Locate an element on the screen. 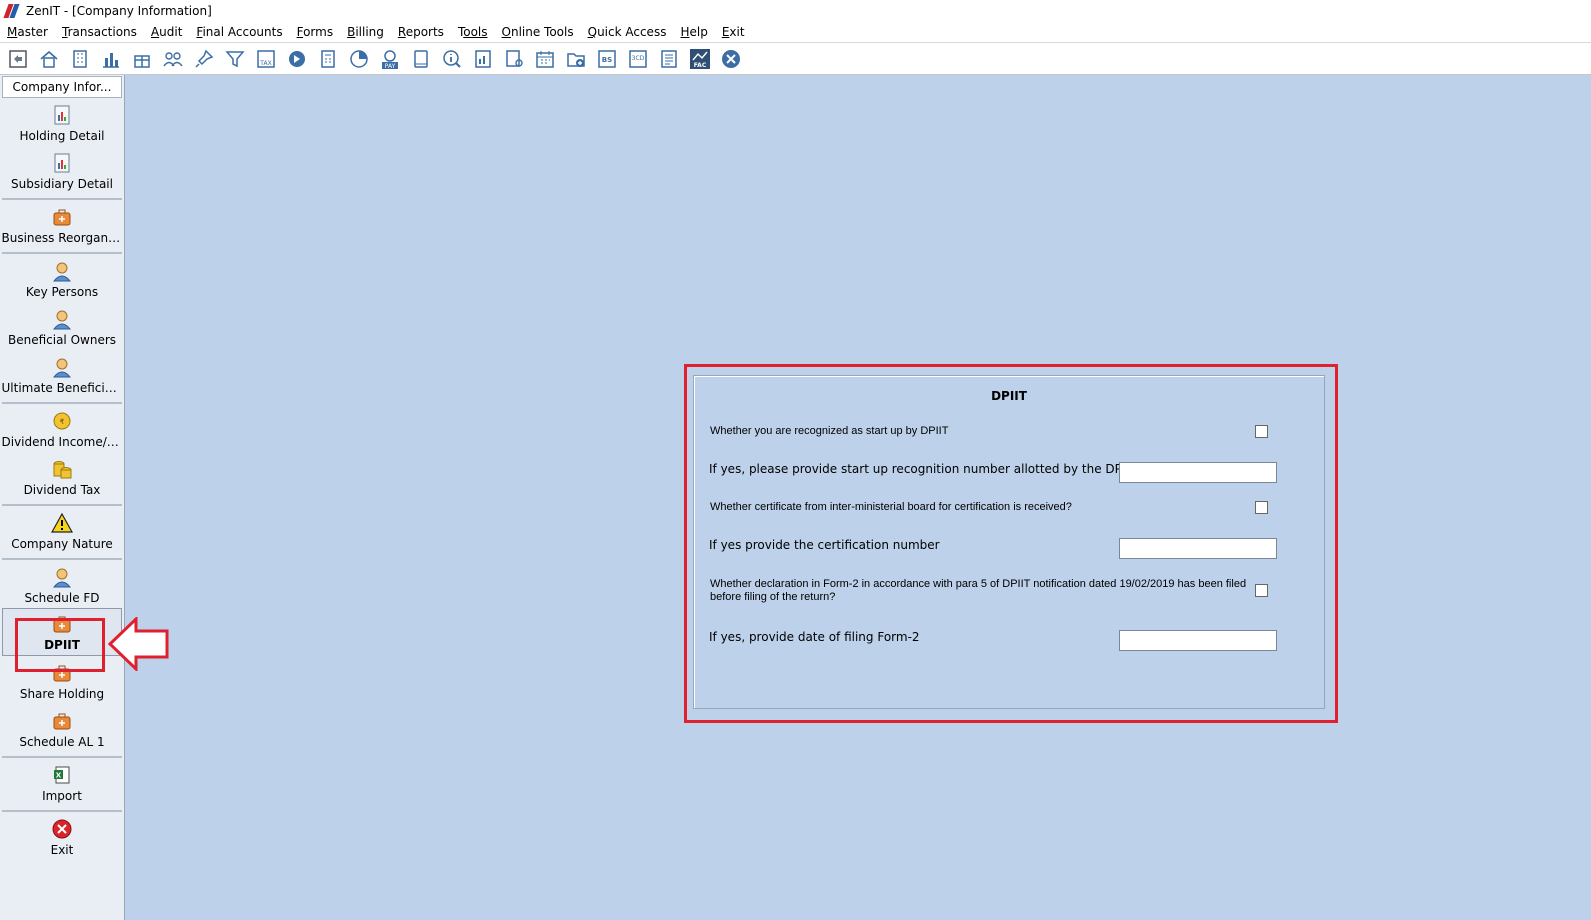 The height and width of the screenshot is (920, 1591). sidebar-item-key-persons: Key Persons is located at coordinates (62, 278).